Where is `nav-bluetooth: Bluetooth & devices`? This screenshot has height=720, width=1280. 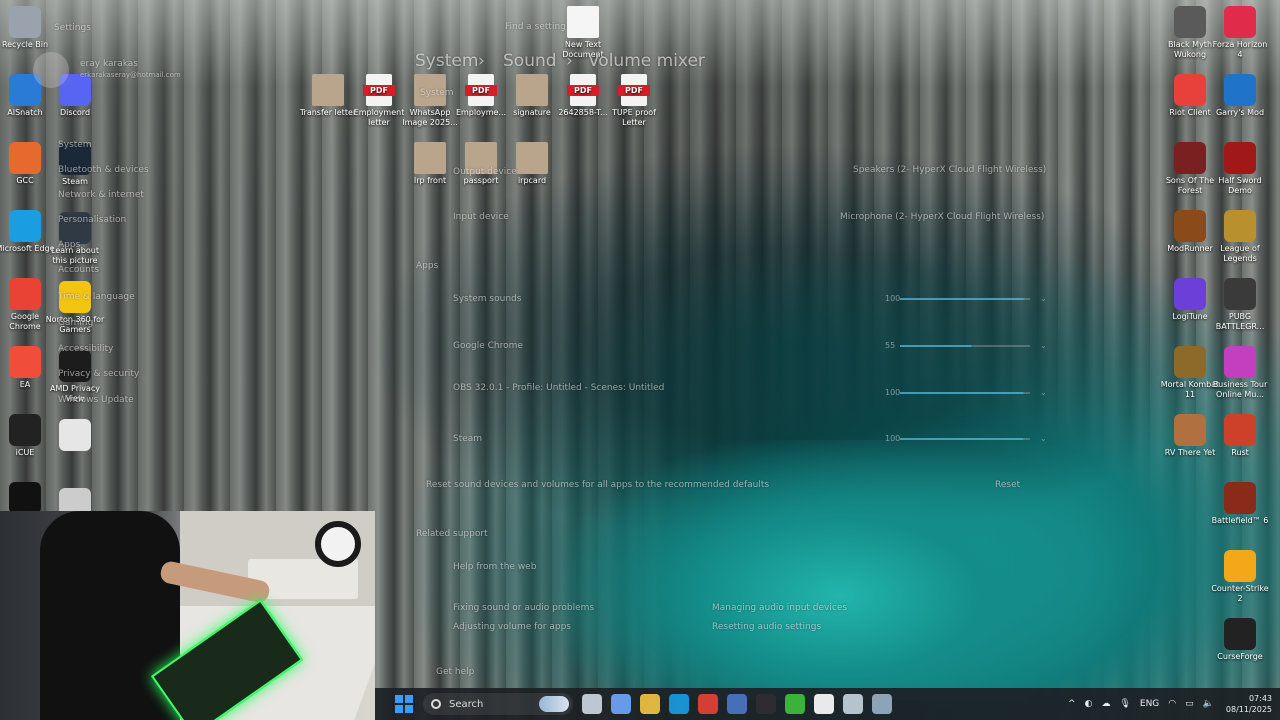
nav-bluetooth: Bluetooth & devices is located at coordinates (103, 170).